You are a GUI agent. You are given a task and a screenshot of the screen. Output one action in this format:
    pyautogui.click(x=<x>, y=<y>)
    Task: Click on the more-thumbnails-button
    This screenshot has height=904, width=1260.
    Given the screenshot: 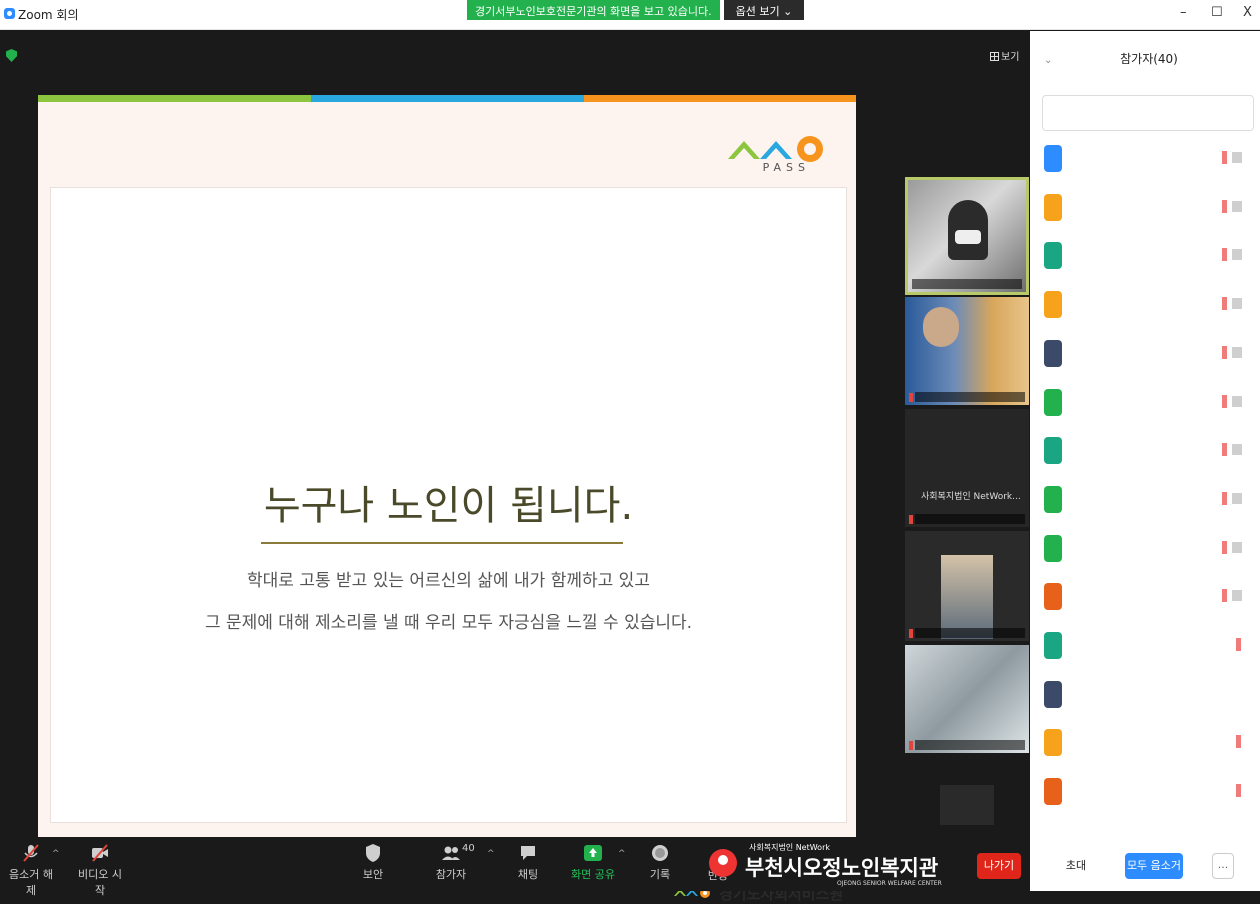 What is the action you would take?
    pyautogui.click(x=967, y=805)
    